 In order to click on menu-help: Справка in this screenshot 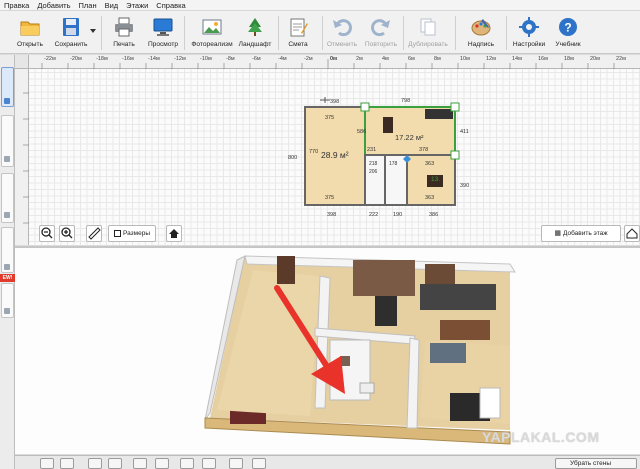, I will do `click(170, 5)`.